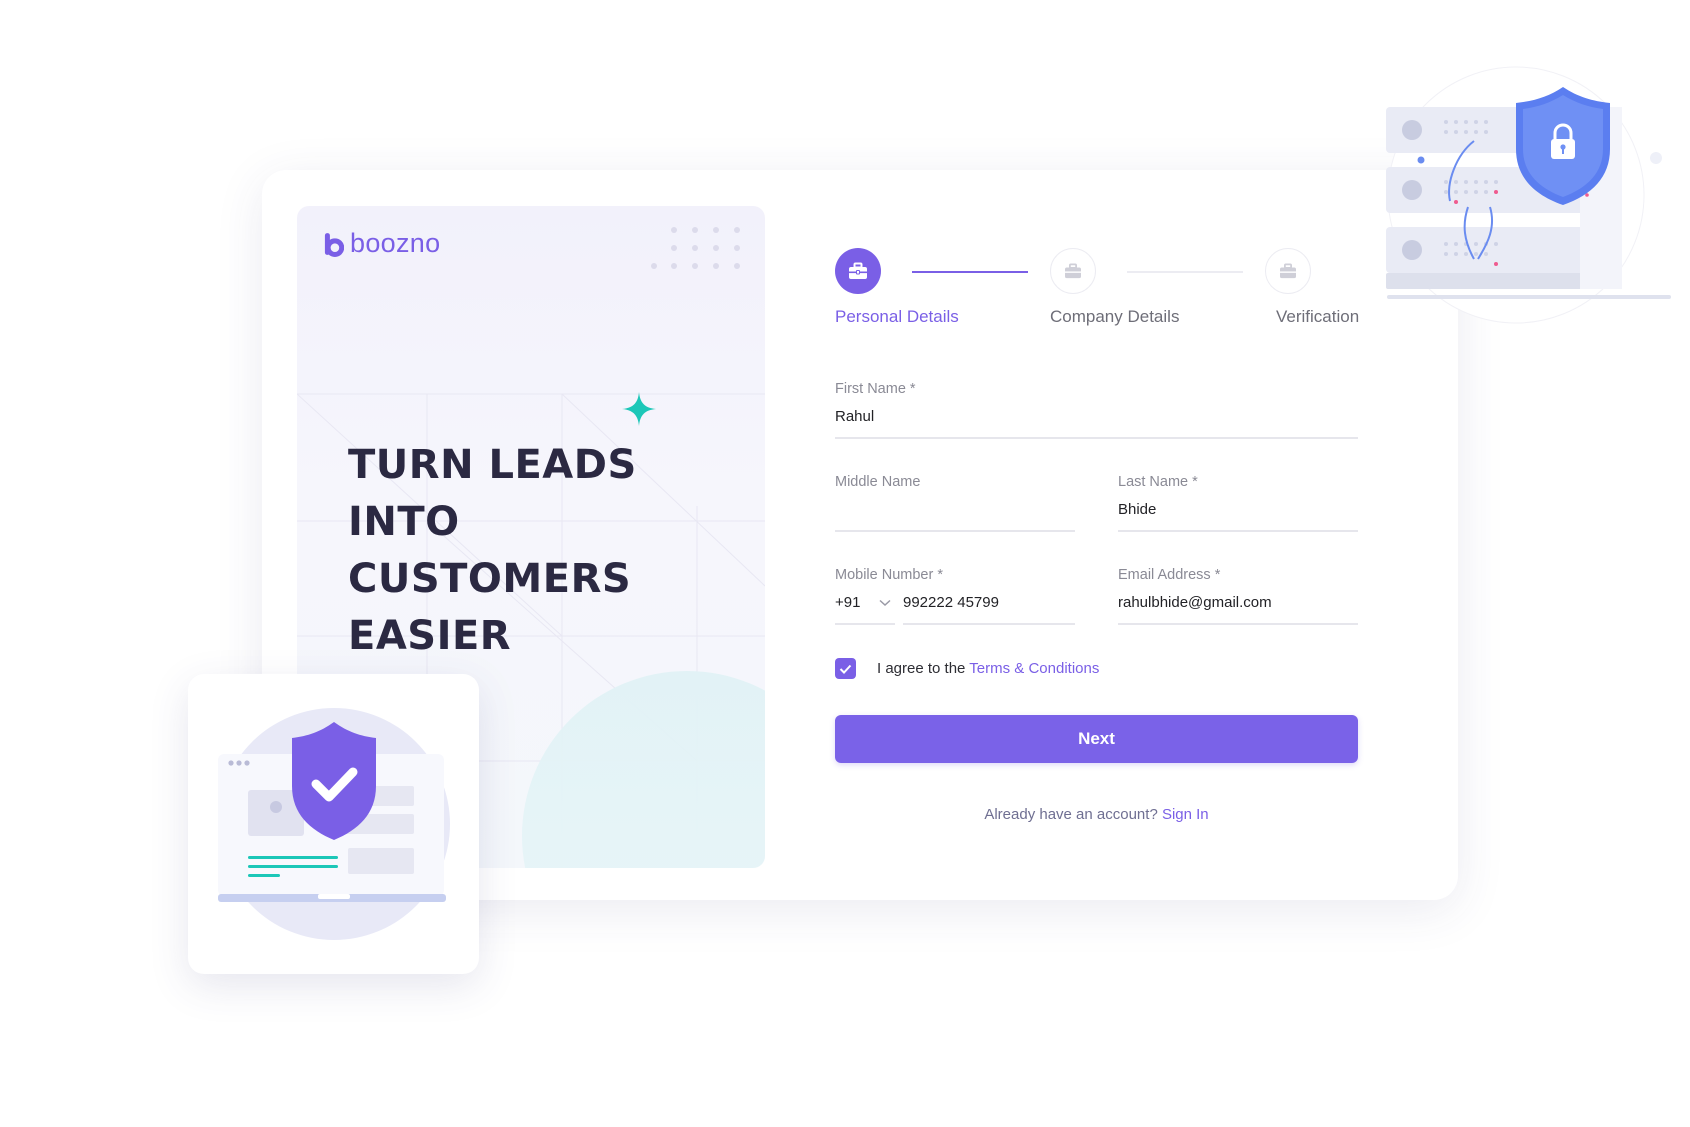 This screenshot has width=1690, height=1127. I want to click on hero-line-4: EASIER, so click(430, 636).